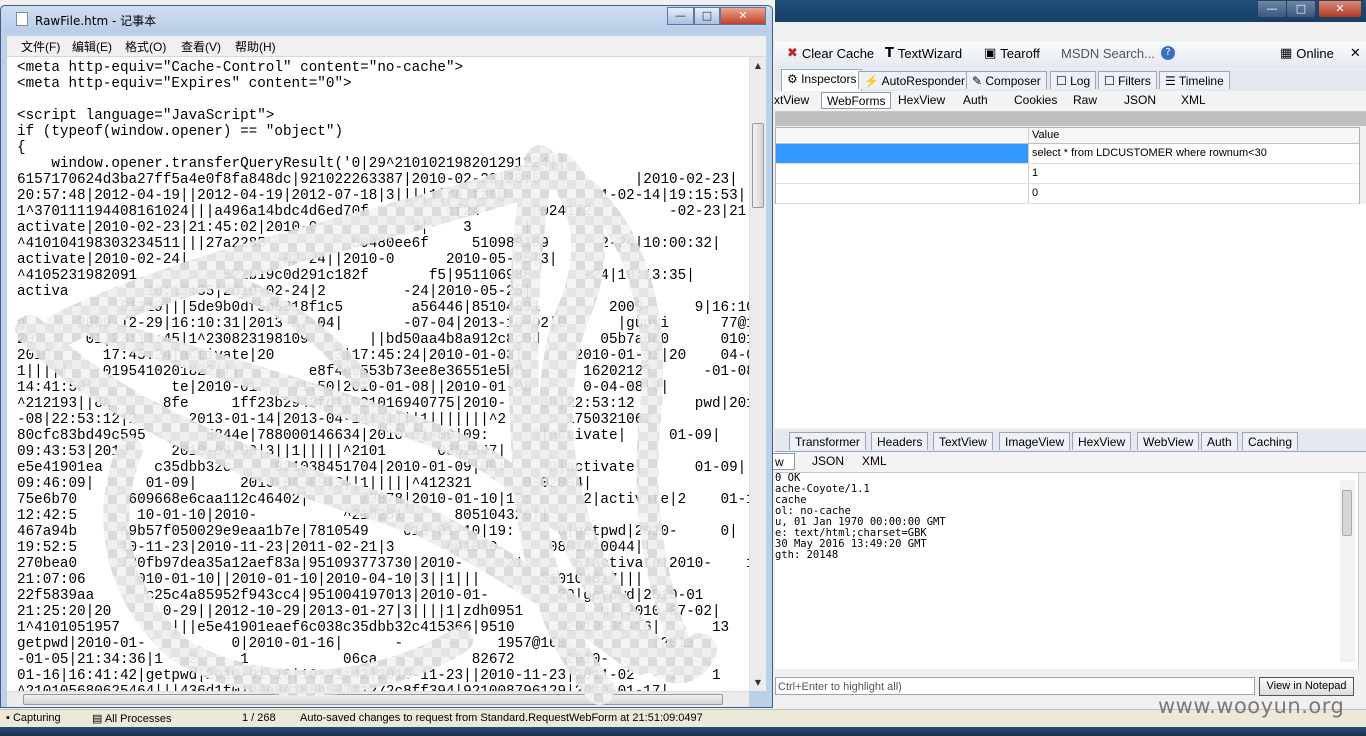  Describe the element at coordinates (386, 19) in the screenshot. I see `notepad-titlebar: RawFile.htm - 记事本 — □ ✕` at that location.